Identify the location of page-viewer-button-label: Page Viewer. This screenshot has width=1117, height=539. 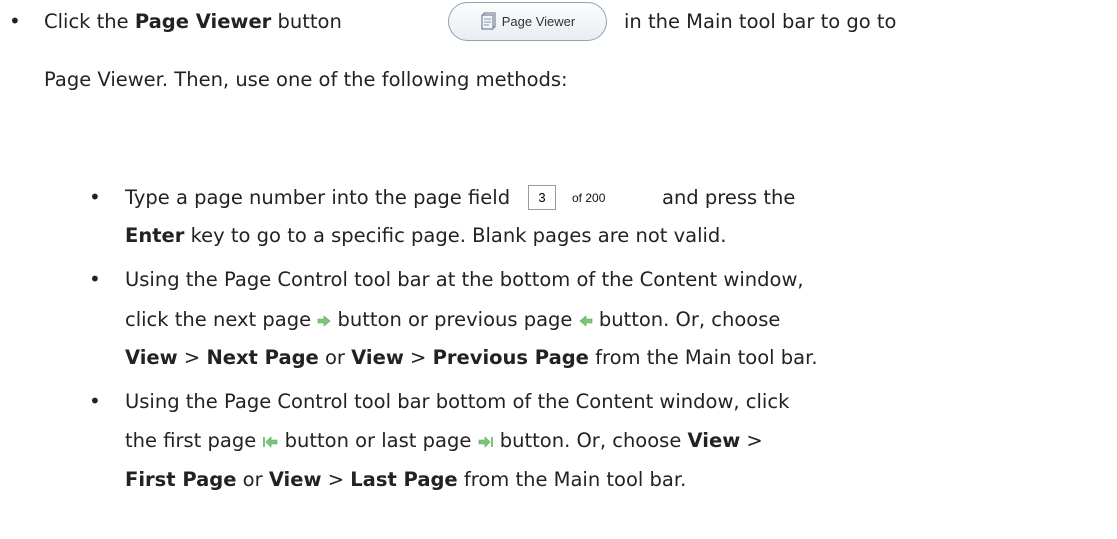
(538, 21).